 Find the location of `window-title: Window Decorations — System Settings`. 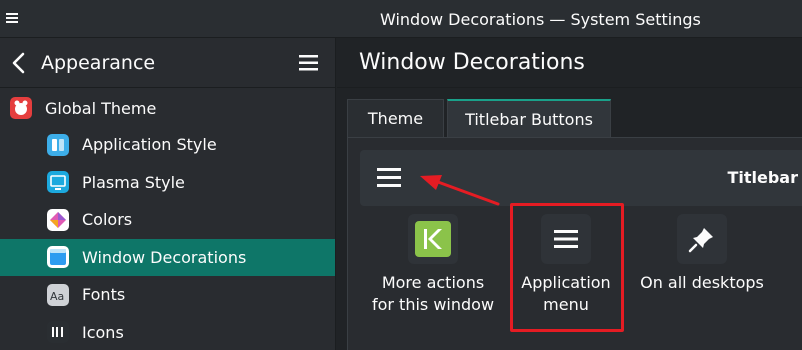

window-title: Window Decorations — System Settings is located at coordinates (540, 19).